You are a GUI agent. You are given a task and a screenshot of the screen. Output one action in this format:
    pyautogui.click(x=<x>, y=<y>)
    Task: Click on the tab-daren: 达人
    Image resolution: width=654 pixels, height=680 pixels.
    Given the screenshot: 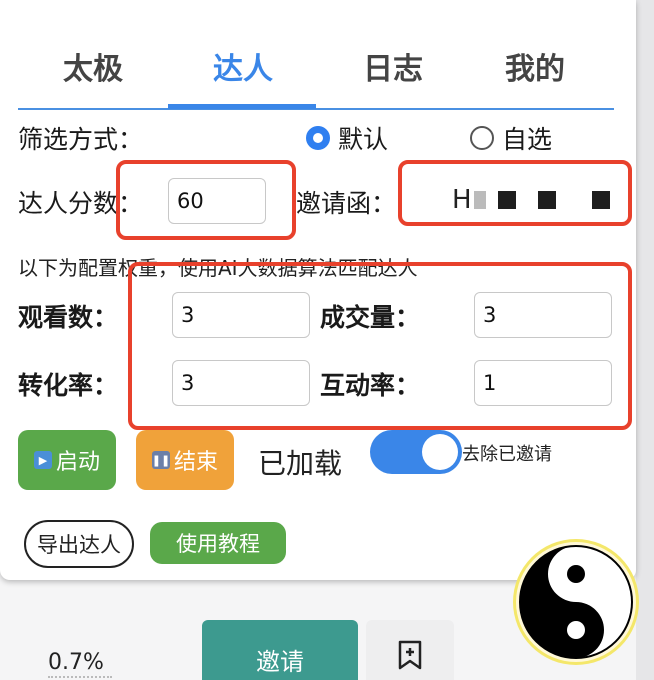 What is the action you would take?
    pyautogui.click(x=243, y=66)
    